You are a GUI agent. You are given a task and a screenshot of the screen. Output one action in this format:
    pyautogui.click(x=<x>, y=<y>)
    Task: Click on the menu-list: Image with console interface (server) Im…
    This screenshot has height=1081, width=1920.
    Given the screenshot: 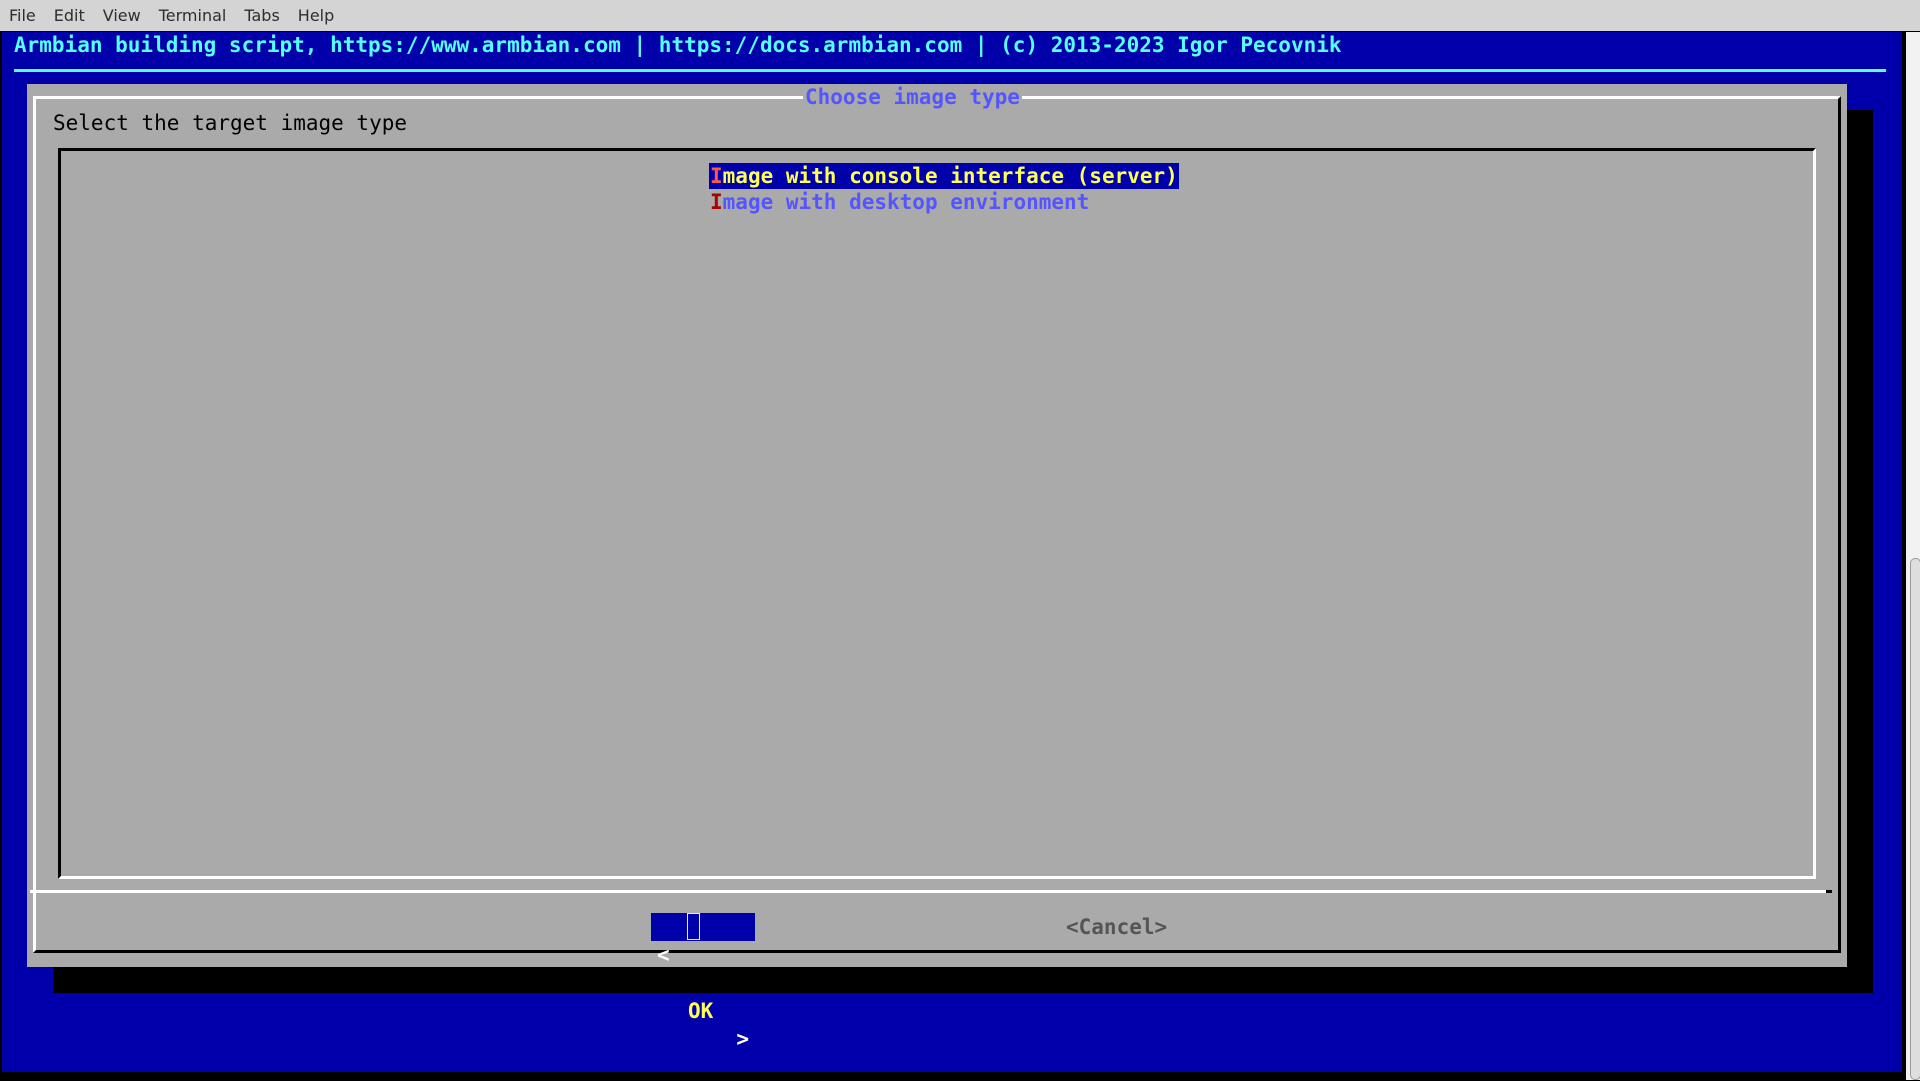 What is the action you would take?
    pyautogui.click(x=944, y=189)
    